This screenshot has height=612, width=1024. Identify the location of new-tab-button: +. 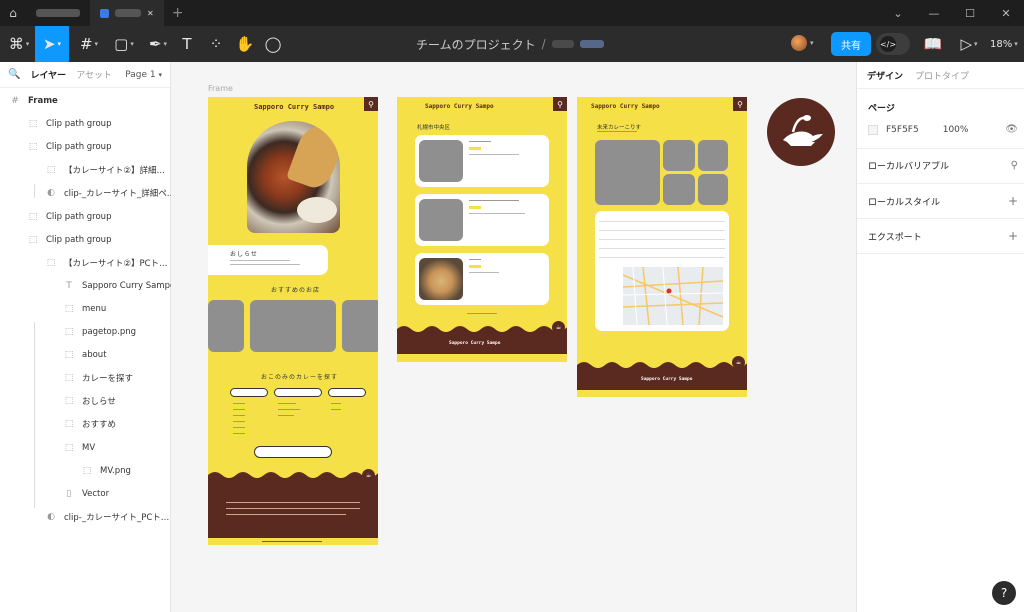
(178, 13).